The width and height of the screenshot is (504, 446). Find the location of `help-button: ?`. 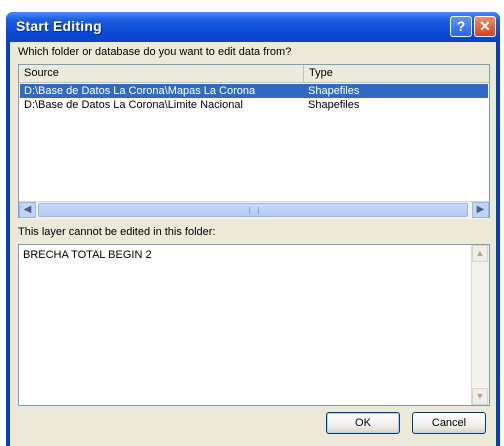

help-button: ? is located at coordinates (461, 26).